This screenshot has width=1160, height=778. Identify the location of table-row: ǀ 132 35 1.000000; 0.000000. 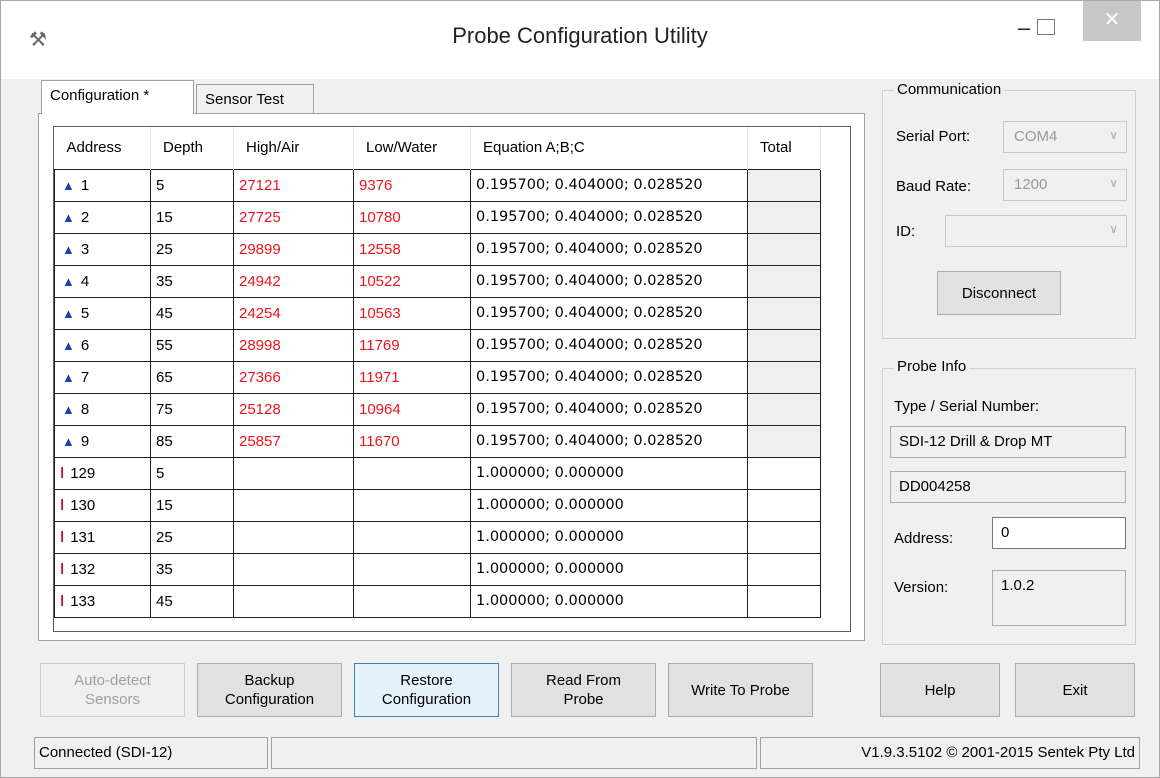
(437, 569).